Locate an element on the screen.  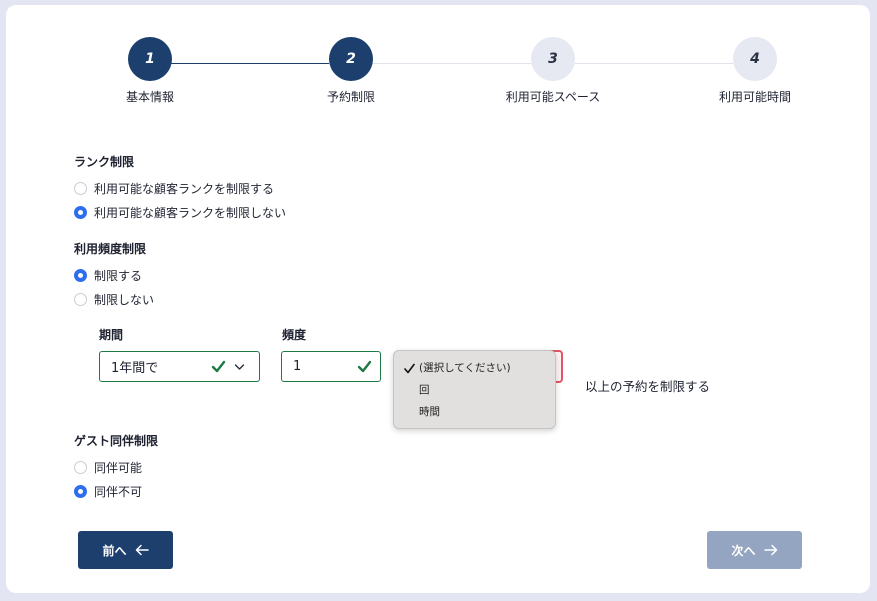
unit-option-times: 回 is located at coordinates (474, 392).